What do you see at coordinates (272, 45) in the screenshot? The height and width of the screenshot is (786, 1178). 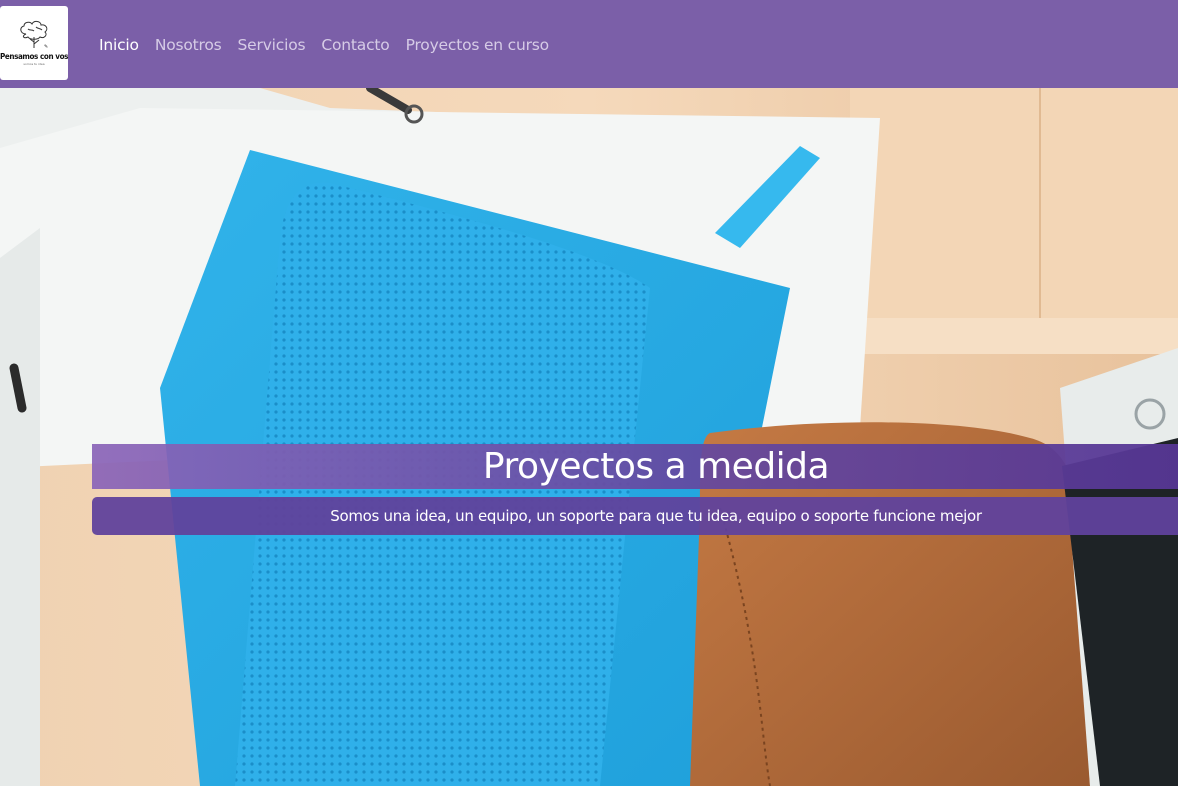 I see `nav-item-servicios: Servicios` at bounding box center [272, 45].